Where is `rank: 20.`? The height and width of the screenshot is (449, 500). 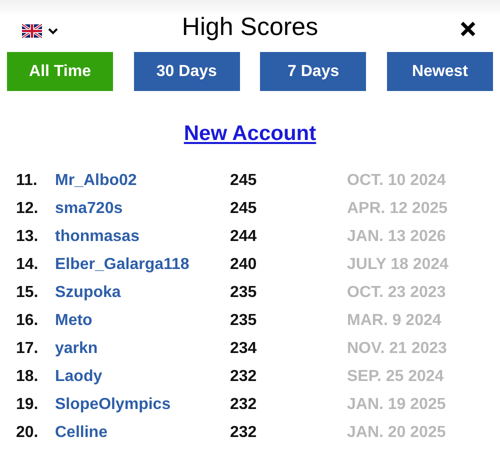
rank: 20. is located at coordinates (27, 432).